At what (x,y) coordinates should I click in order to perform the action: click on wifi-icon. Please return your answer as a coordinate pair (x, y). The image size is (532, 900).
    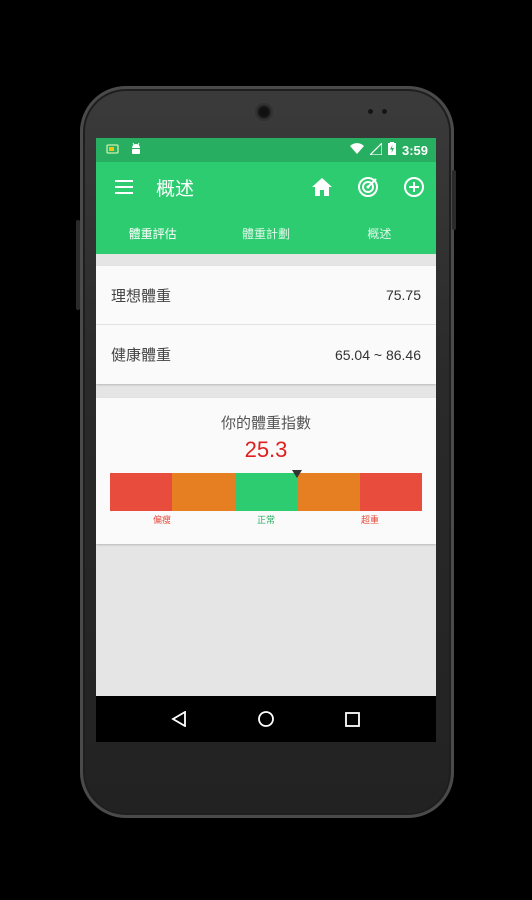
    Looking at the image, I should click on (356, 150).